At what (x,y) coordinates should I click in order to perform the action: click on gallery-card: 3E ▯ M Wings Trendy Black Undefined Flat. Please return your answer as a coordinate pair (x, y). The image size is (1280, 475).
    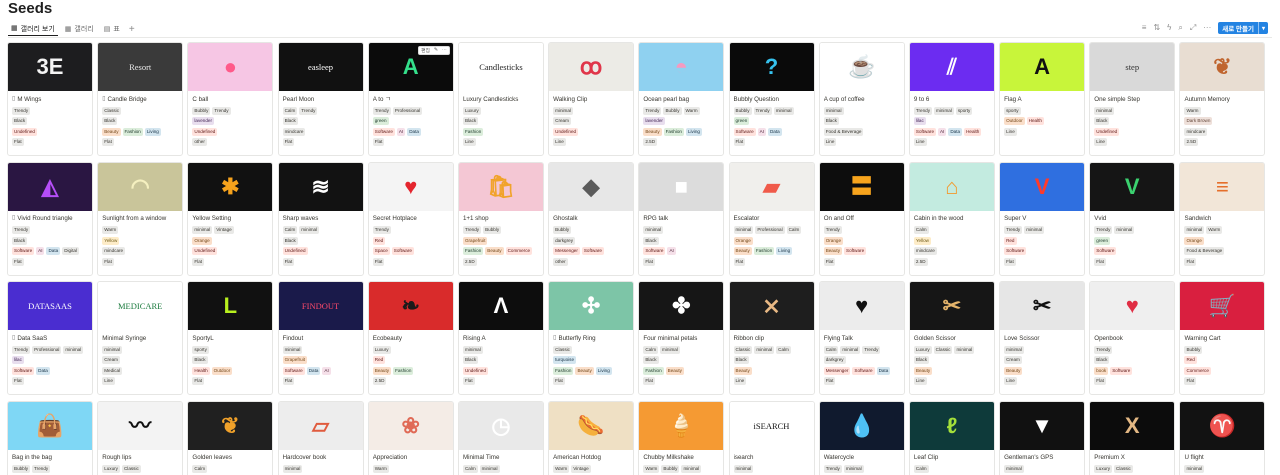
    Looking at the image, I should click on (50, 99).